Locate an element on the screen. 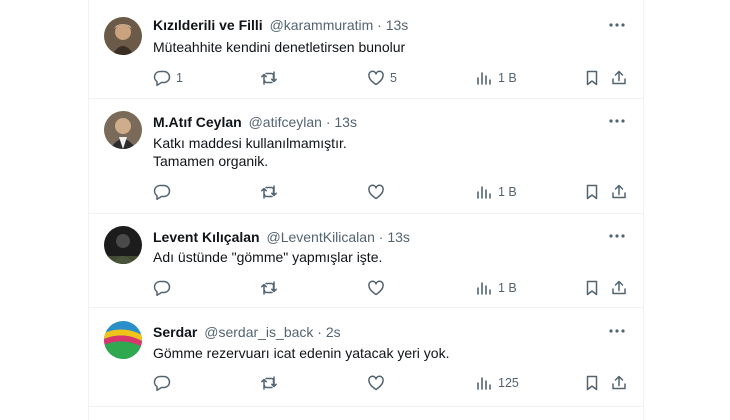 The image size is (730, 420). tweet-text-line: Katkı maddesi kullanılmamıştır. is located at coordinates (250, 143).